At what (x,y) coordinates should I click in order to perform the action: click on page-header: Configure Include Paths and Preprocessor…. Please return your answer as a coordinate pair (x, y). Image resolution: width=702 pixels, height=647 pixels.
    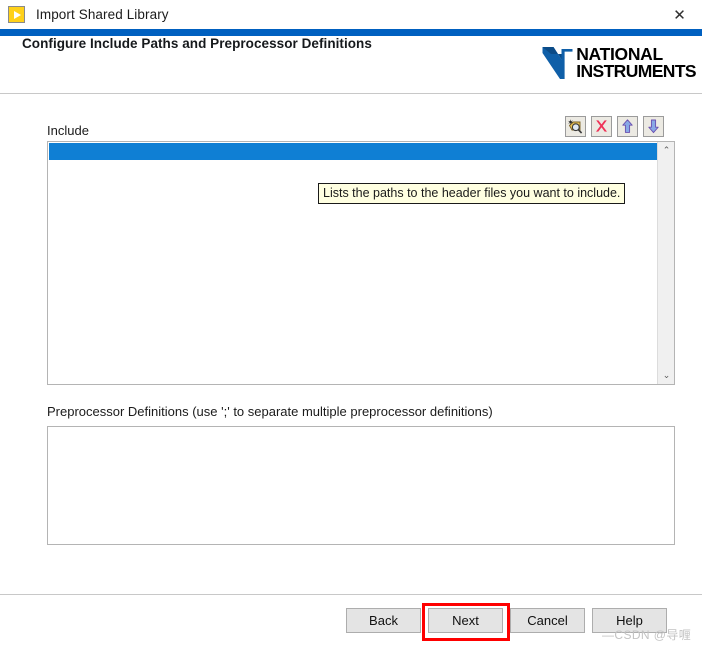
    Looking at the image, I should click on (351, 64).